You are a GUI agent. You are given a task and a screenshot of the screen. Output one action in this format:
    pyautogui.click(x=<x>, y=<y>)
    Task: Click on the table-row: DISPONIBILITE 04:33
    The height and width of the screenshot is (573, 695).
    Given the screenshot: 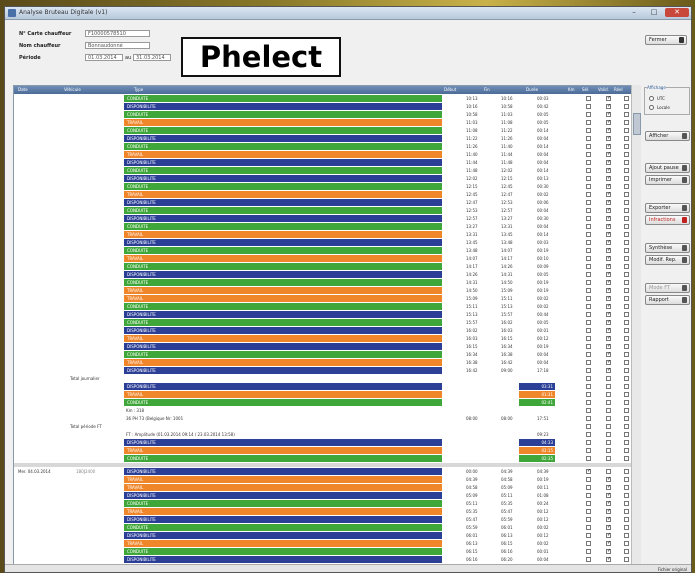 What is the action you would take?
    pyautogui.click(x=327, y=443)
    